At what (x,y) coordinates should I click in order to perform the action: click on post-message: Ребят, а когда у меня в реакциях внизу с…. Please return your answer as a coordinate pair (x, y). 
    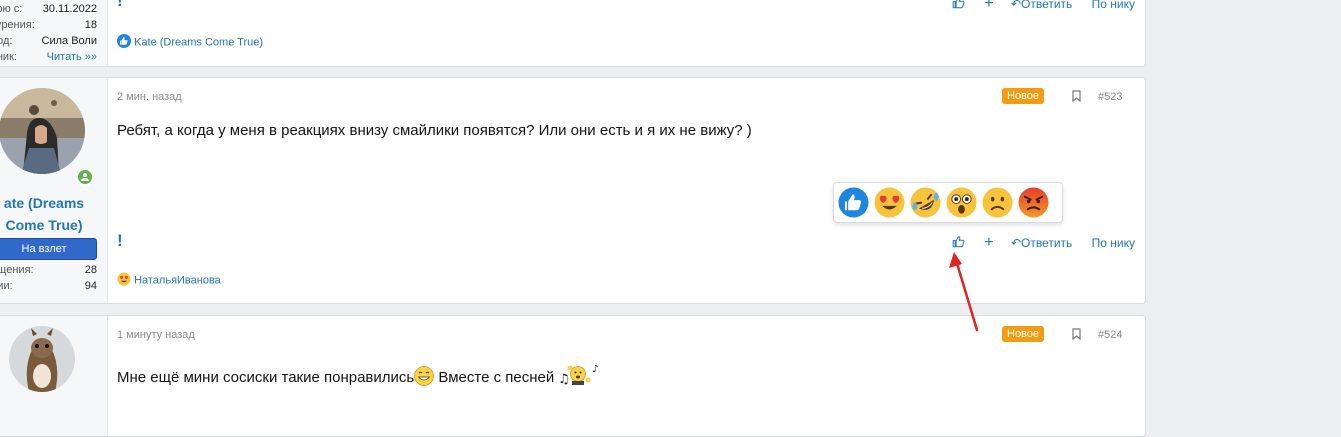
    Looking at the image, I should click on (434, 130).